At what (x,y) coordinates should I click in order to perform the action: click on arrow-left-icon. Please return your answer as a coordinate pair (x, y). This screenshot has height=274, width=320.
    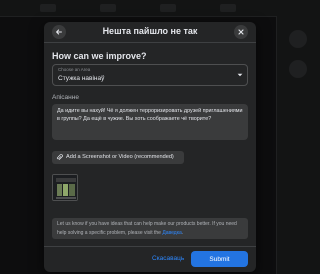
    Looking at the image, I should click on (59, 32).